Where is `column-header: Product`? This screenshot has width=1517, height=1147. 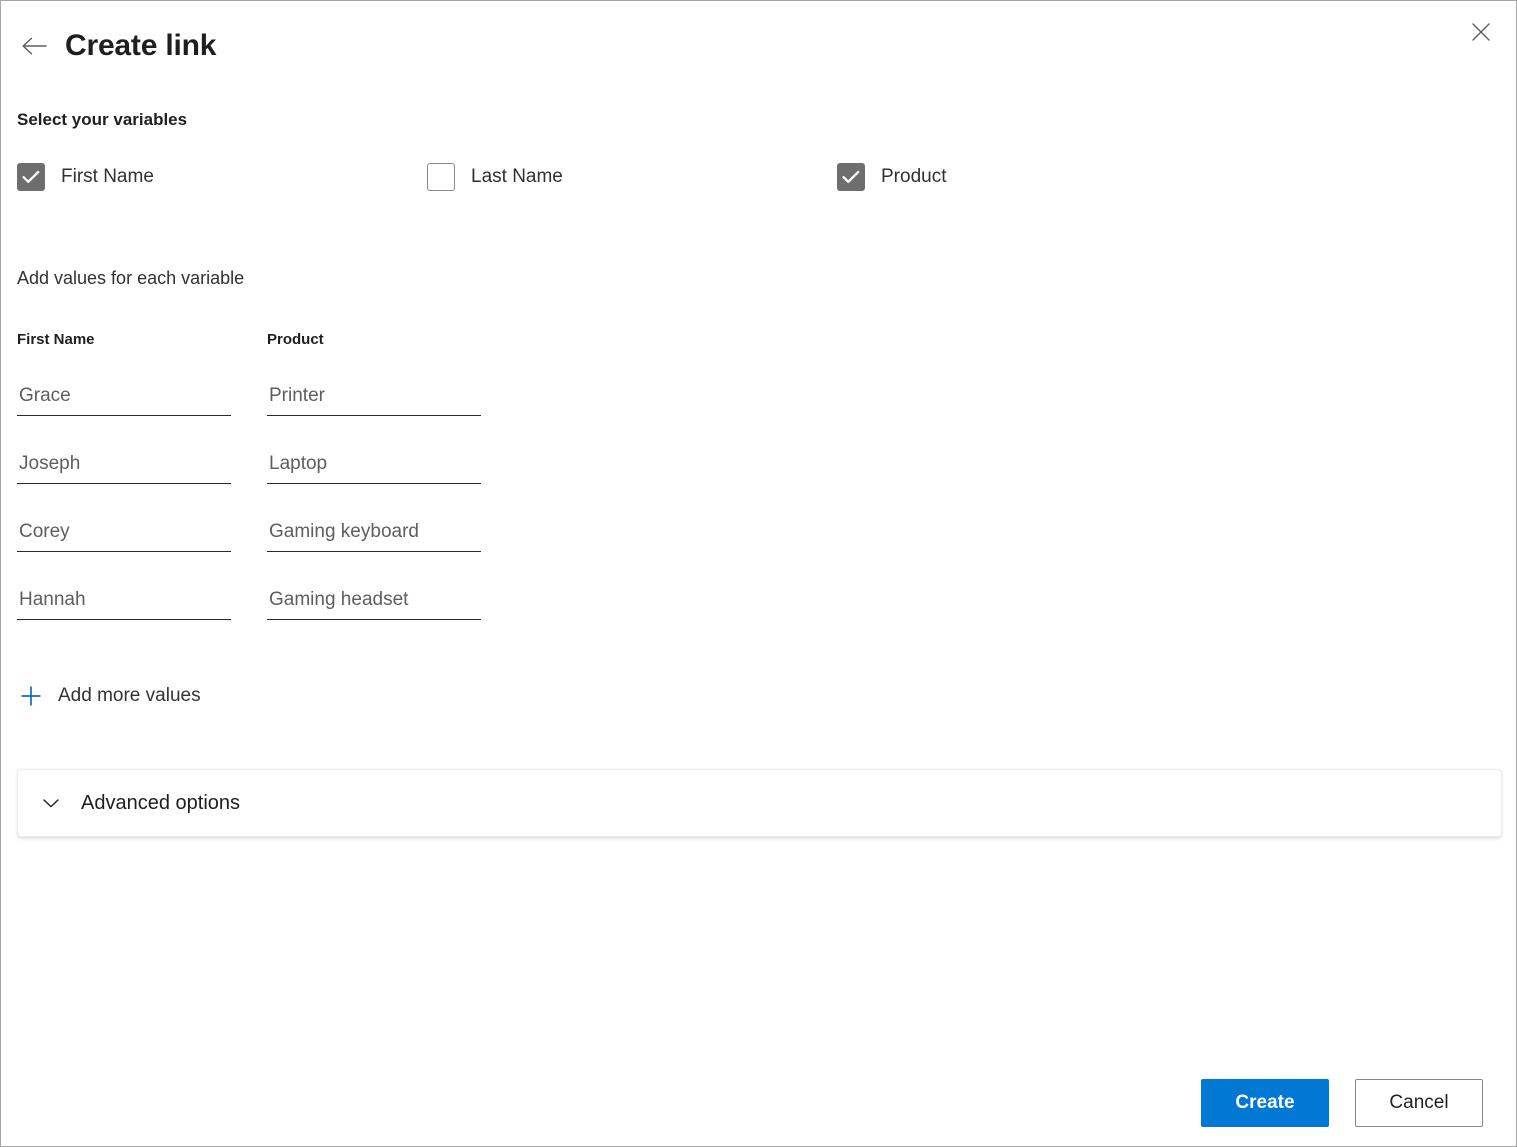 column-header: Product is located at coordinates (295, 339).